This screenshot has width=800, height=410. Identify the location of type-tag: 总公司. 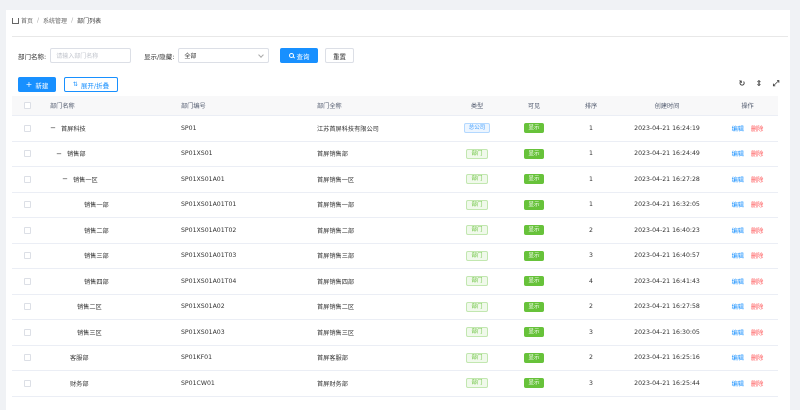
(477, 128).